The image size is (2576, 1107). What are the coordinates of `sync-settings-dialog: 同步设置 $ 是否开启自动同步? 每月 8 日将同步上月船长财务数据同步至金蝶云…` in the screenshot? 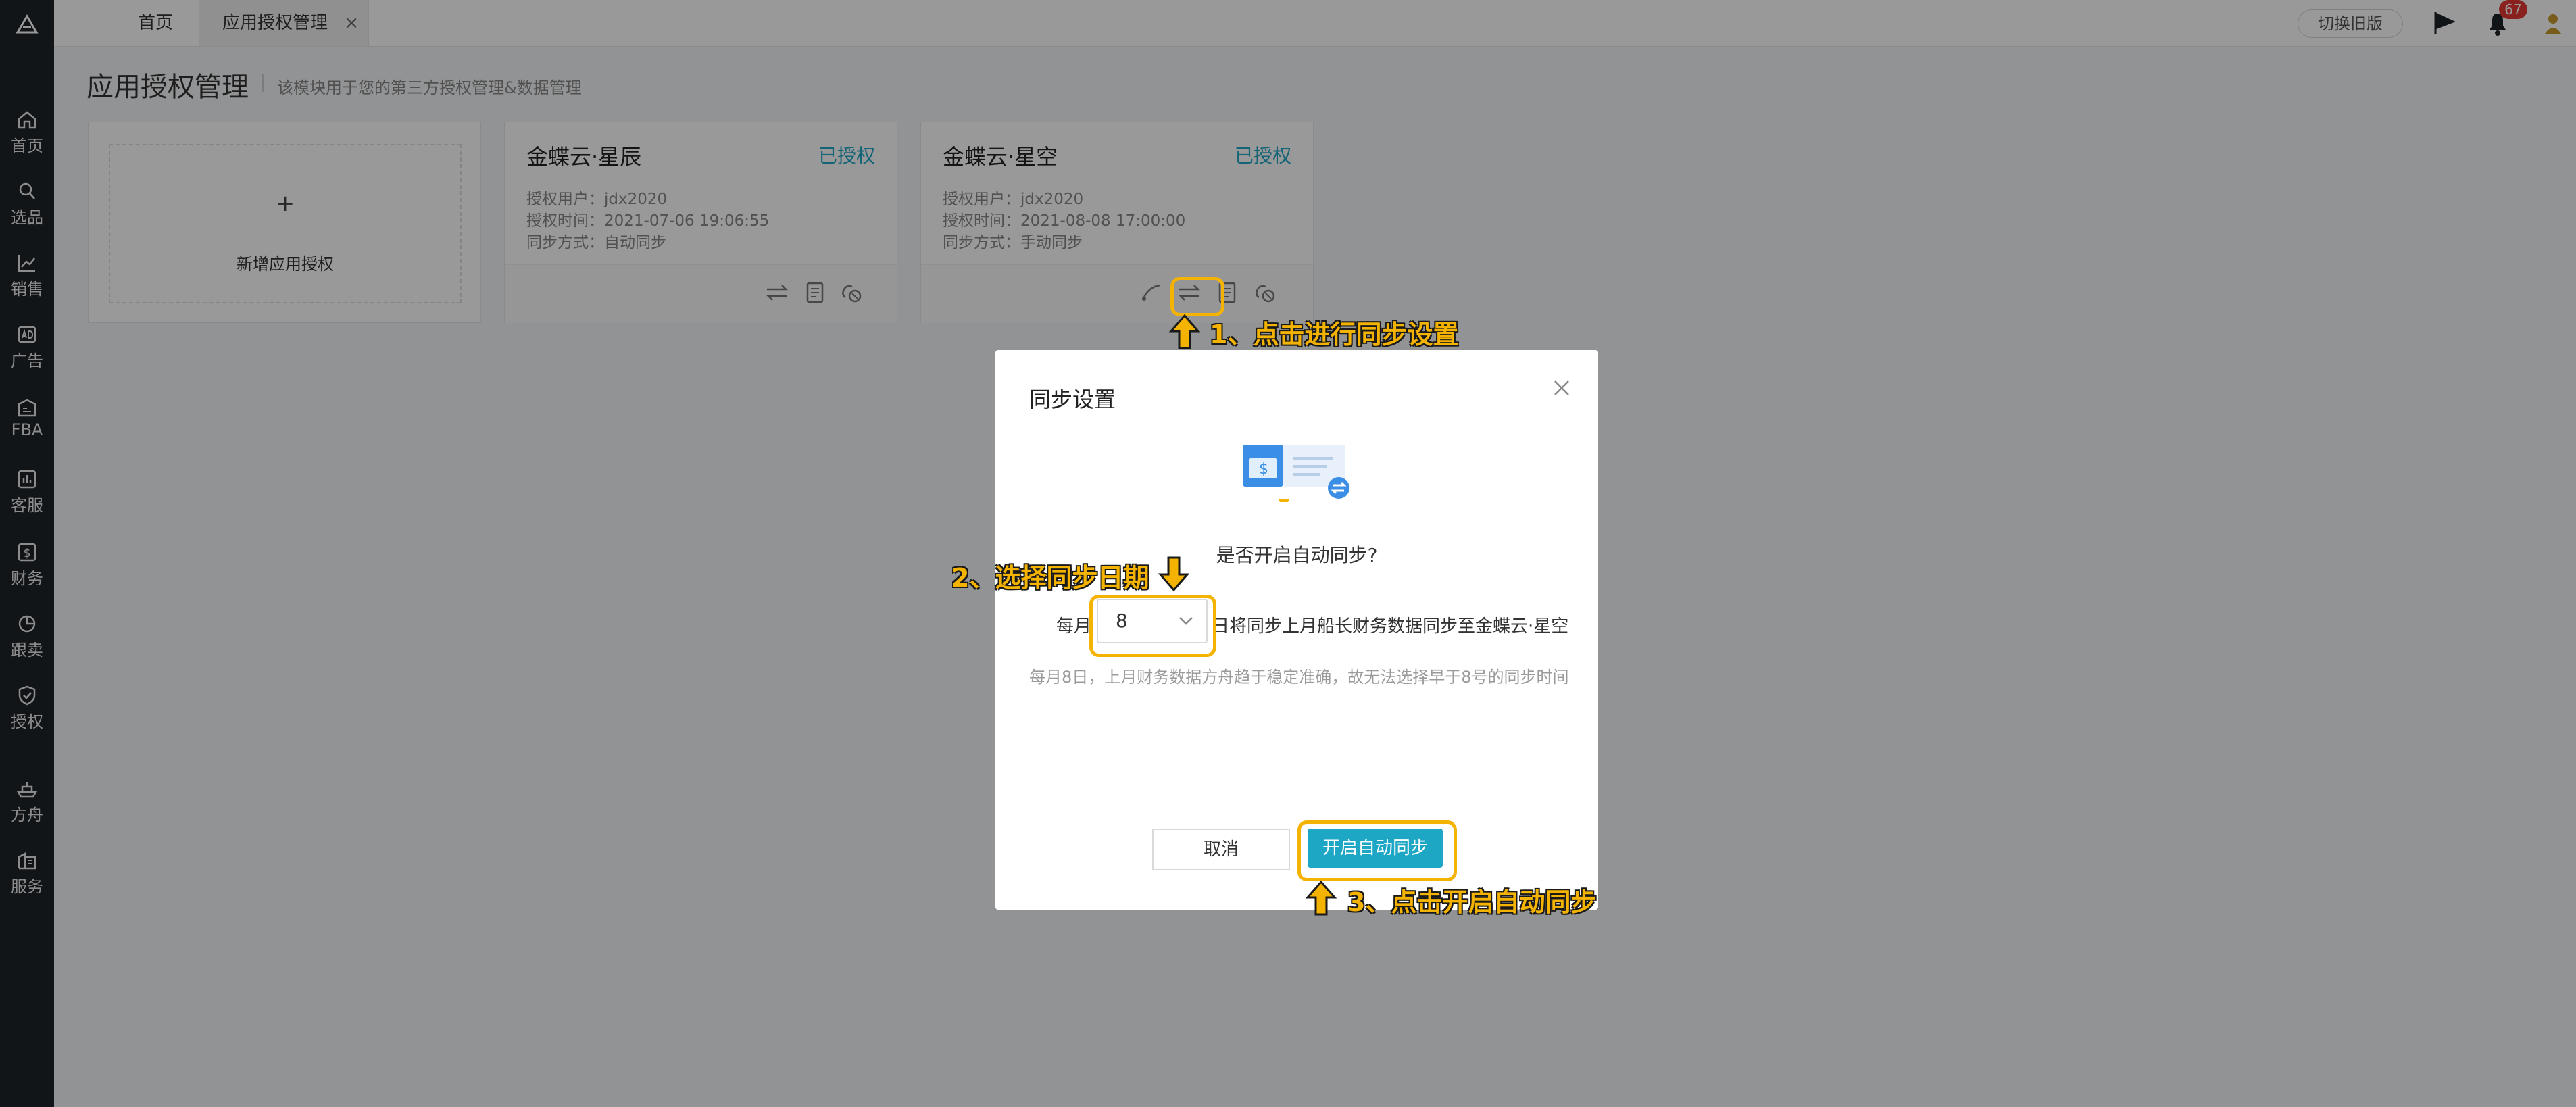 It's located at (1297, 630).